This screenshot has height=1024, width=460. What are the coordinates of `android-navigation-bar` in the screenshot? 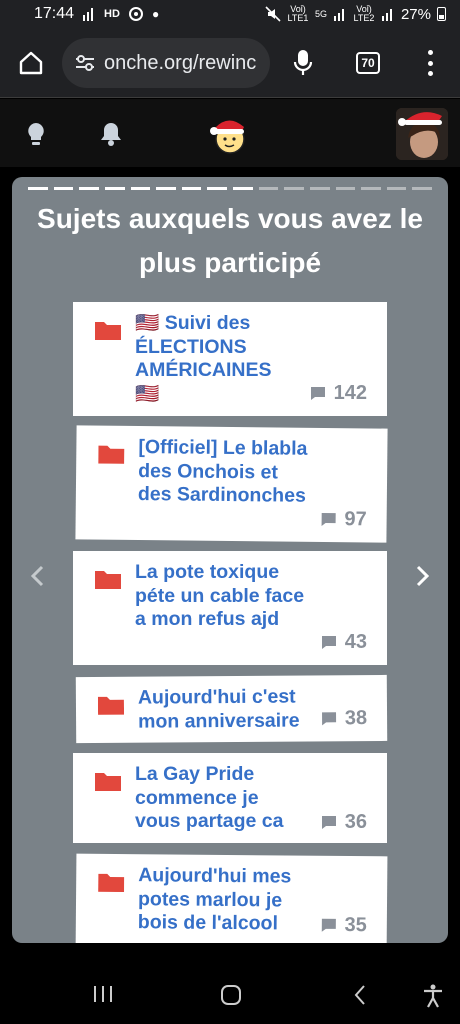 It's located at (230, 992).